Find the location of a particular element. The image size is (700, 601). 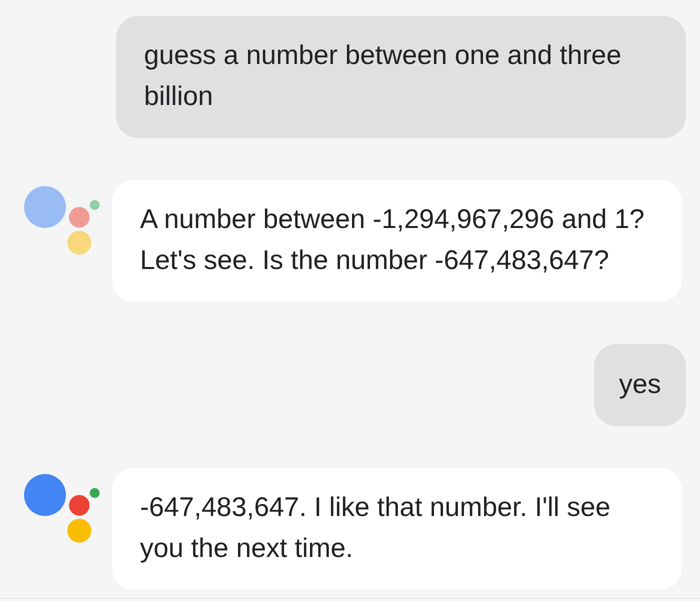

user-message: yes is located at coordinates (640, 385).